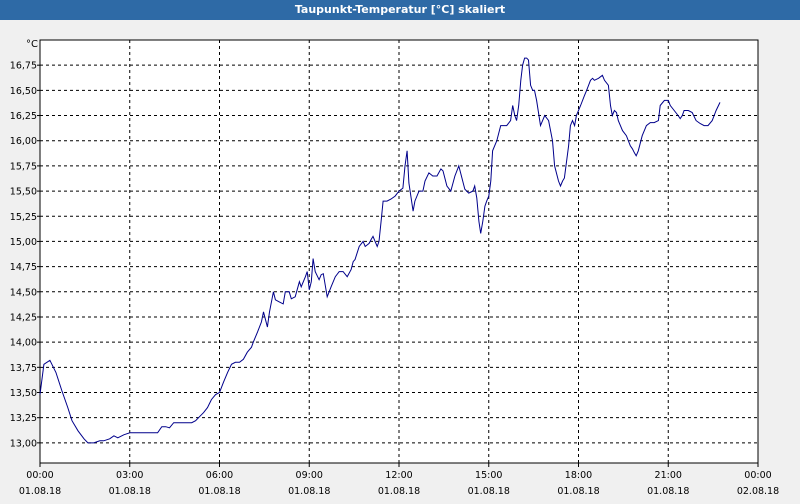 This screenshot has height=504, width=800. What do you see at coordinates (23, 217) in the screenshot?
I see `y-tick-label: 15,25` at bounding box center [23, 217].